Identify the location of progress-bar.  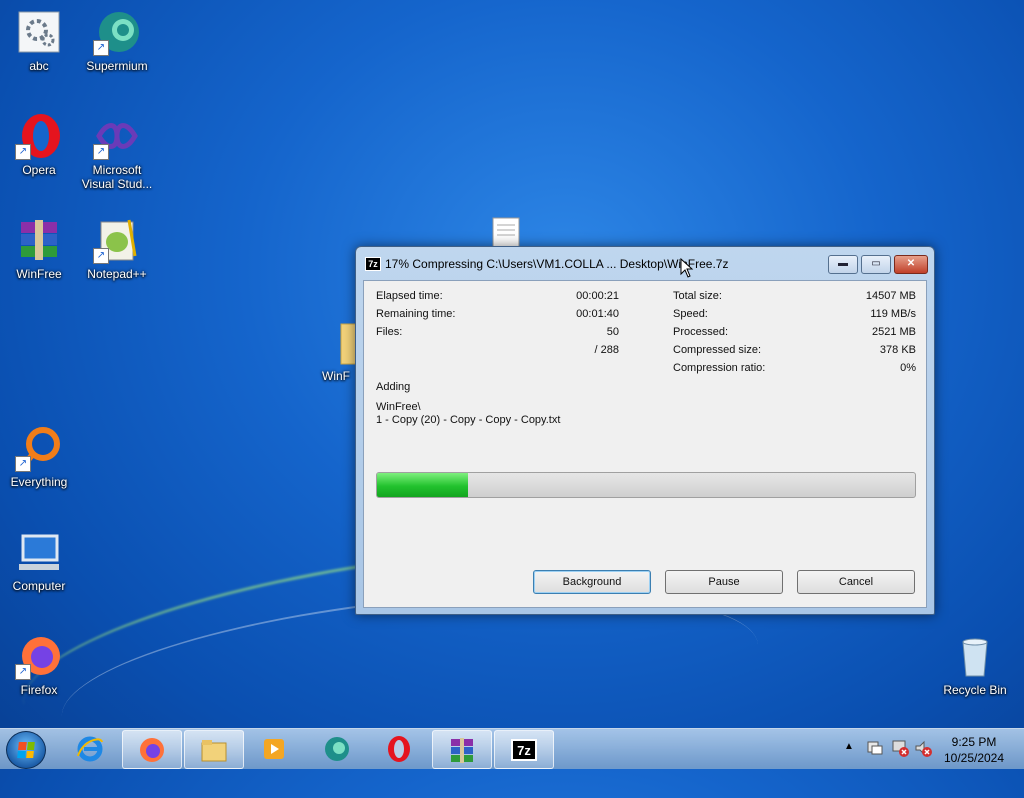
(646, 485).